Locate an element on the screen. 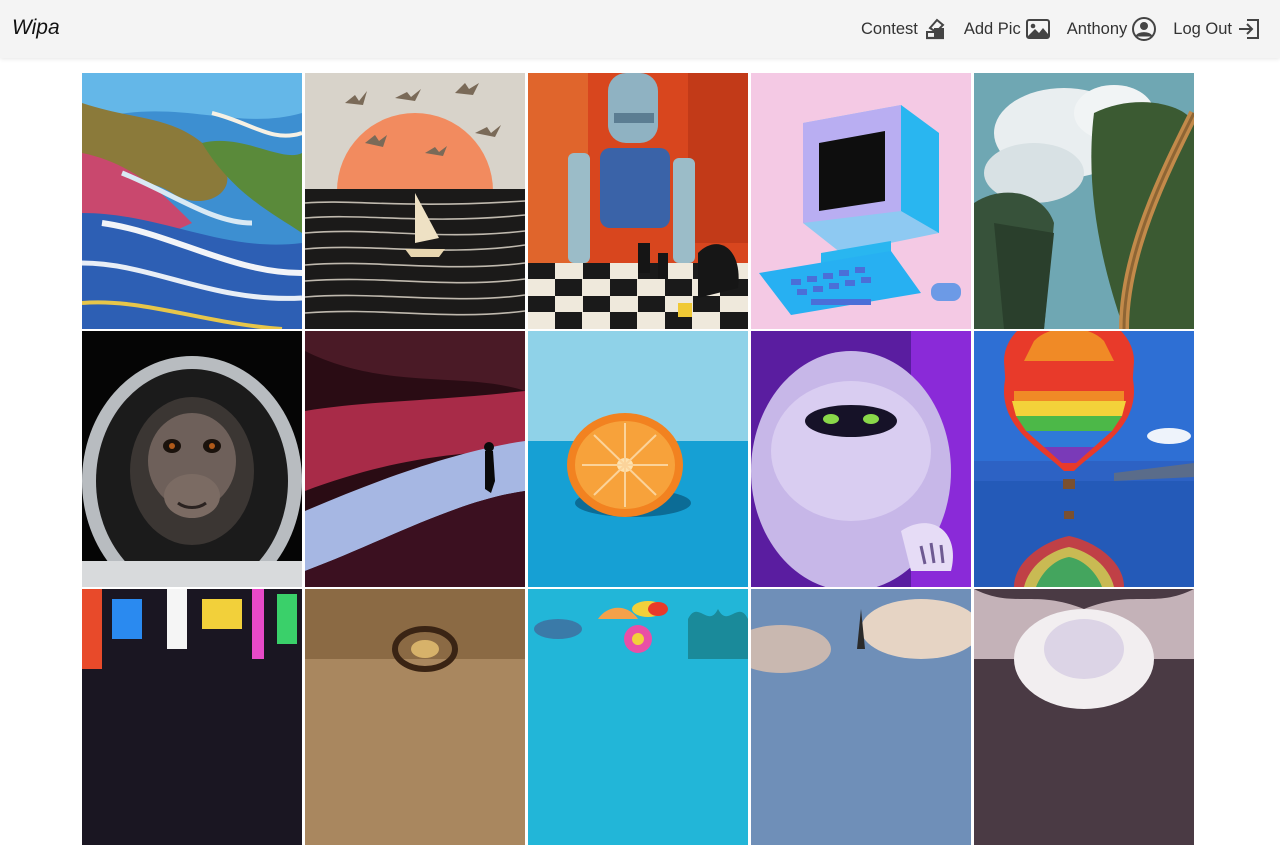 This screenshot has width=1280, height=845. brass-pocket-object is located at coordinates (415, 717).